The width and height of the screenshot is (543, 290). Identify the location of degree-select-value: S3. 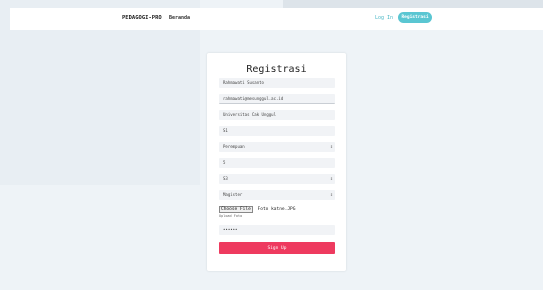
(225, 178).